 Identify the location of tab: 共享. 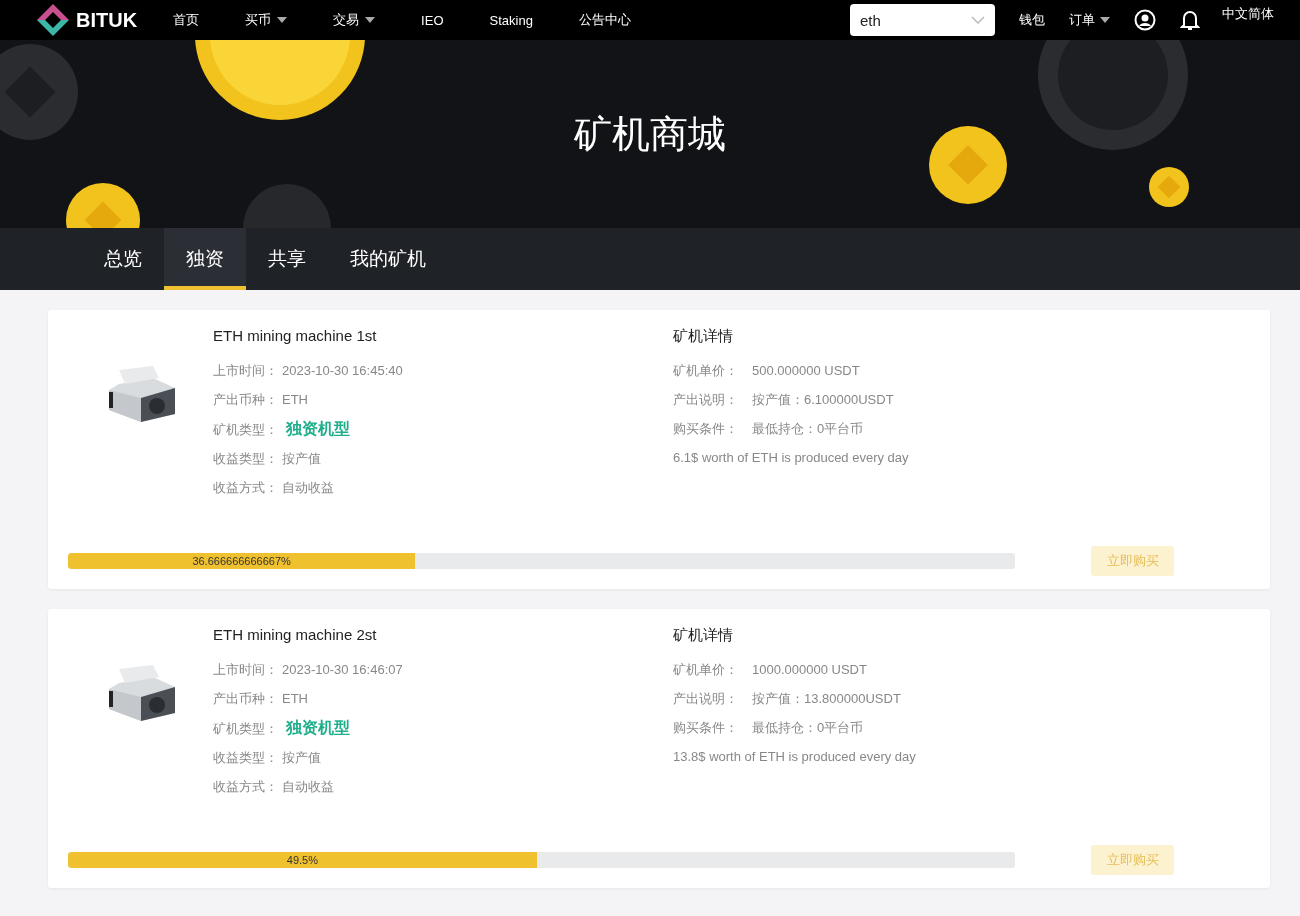
(287, 259).